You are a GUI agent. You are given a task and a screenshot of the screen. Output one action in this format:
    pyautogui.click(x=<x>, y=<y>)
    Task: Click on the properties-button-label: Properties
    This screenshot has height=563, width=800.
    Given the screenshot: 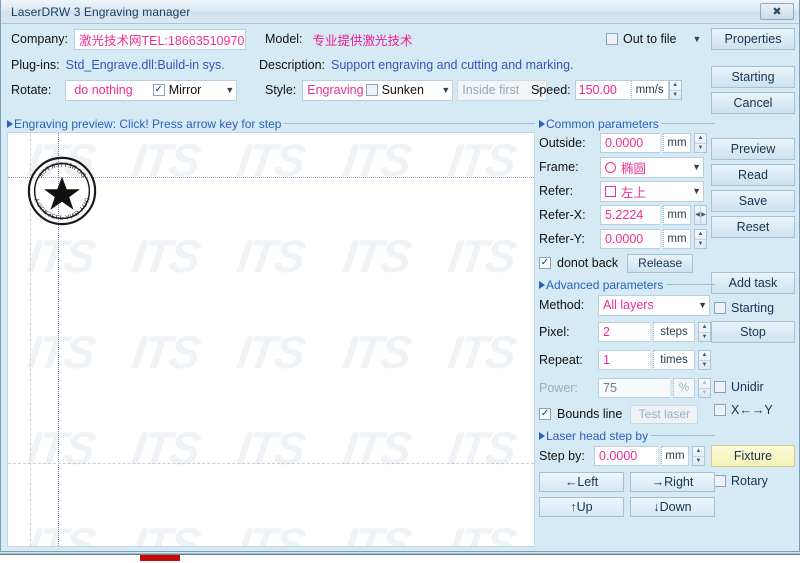 What is the action you would take?
    pyautogui.click(x=753, y=39)
    